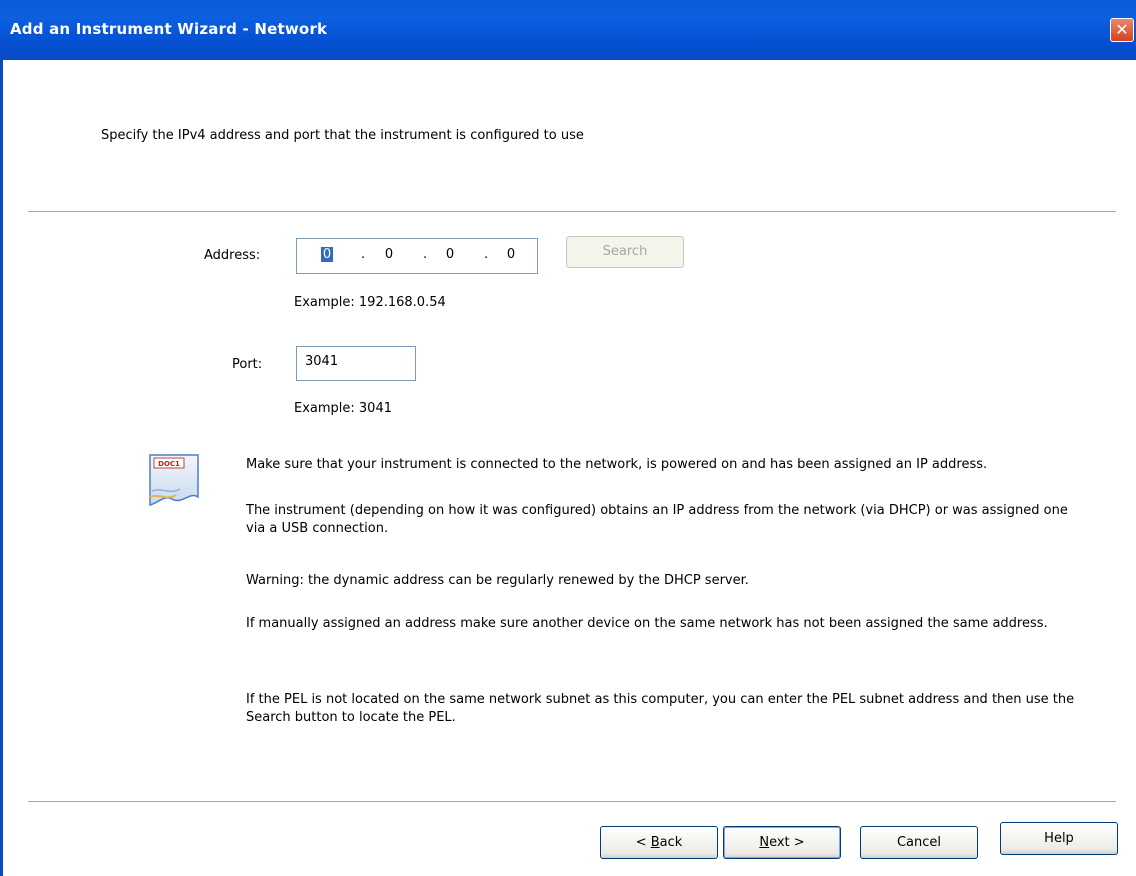  Describe the element at coordinates (356, 363) in the screenshot. I see `port-input: 3041` at that location.